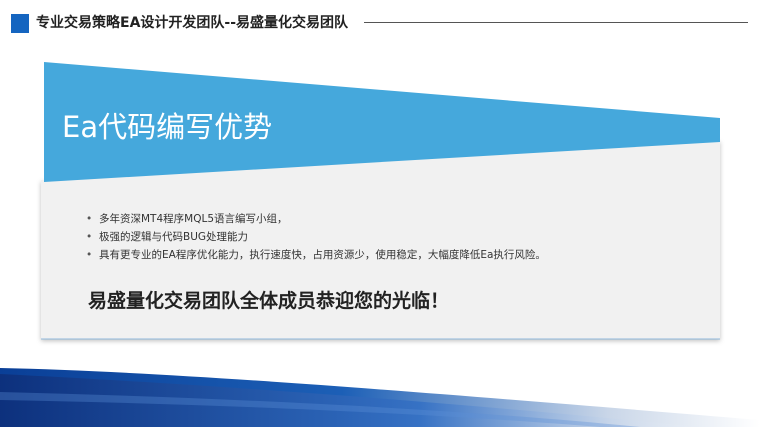  What do you see at coordinates (556, 22) in the screenshot?
I see `header-divider` at bounding box center [556, 22].